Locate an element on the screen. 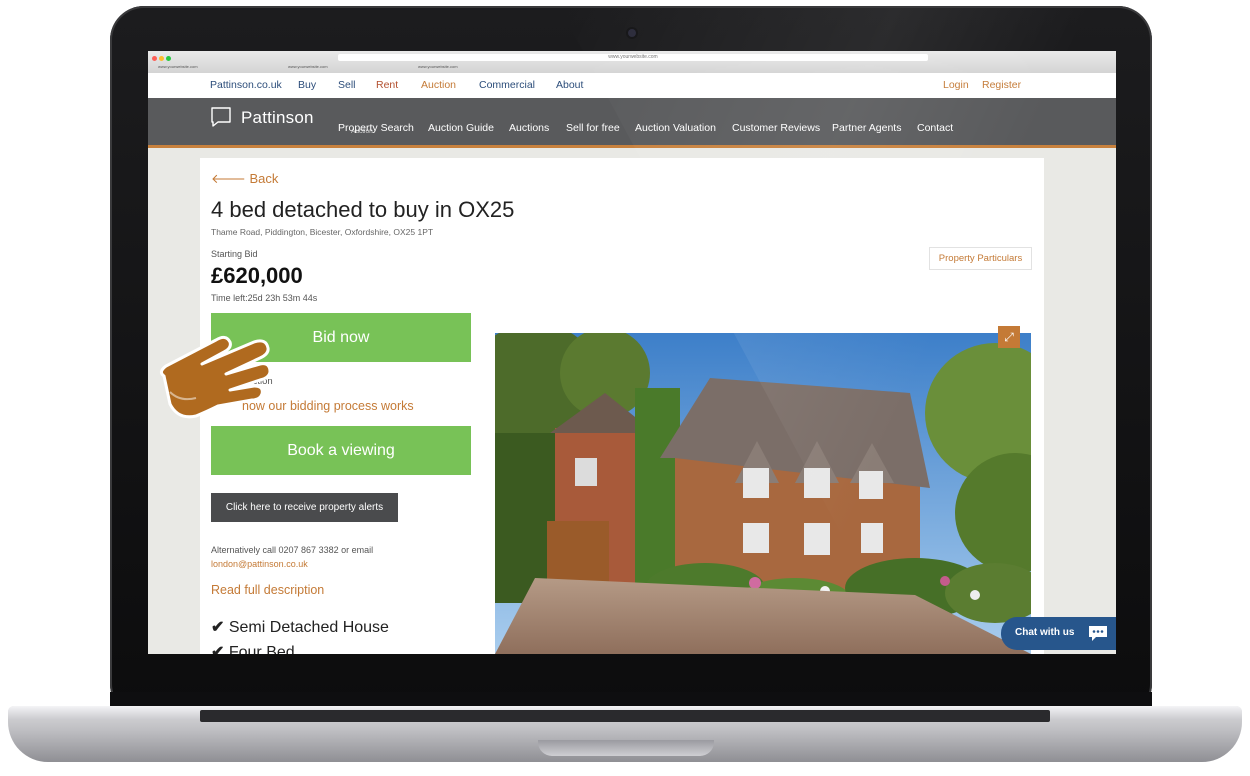 Image resolution: width=1250 pixels, height=776 pixels. nav-property-search: Property Search is located at coordinates (376, 128).